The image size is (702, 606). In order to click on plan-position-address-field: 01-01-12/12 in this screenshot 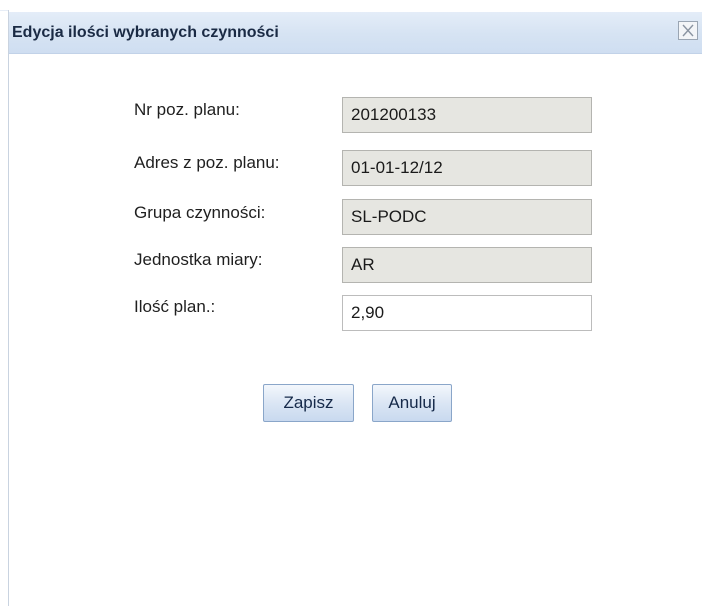, I will do `click(467, 168)`.